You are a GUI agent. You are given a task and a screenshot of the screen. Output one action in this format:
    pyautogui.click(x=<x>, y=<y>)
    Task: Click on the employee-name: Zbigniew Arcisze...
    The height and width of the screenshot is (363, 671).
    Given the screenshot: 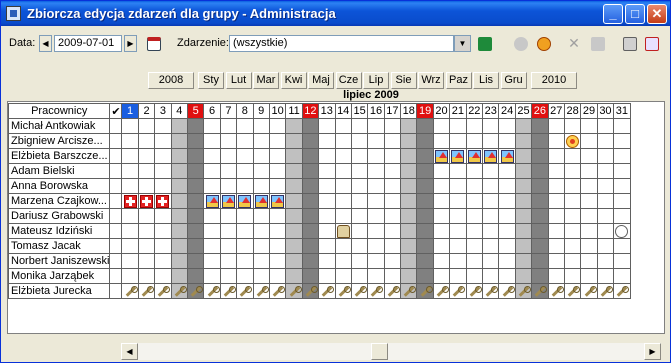 What is the action you would take?
    pyautogui.click(x=59, y=141)
    